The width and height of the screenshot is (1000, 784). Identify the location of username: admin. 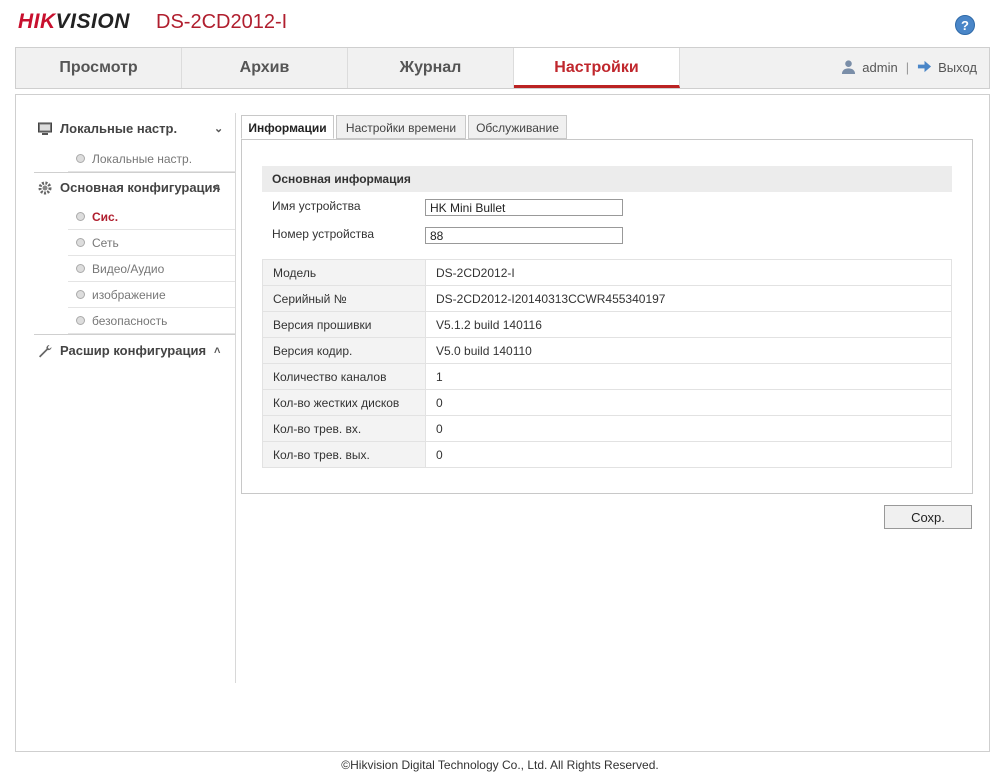
(880, 67).